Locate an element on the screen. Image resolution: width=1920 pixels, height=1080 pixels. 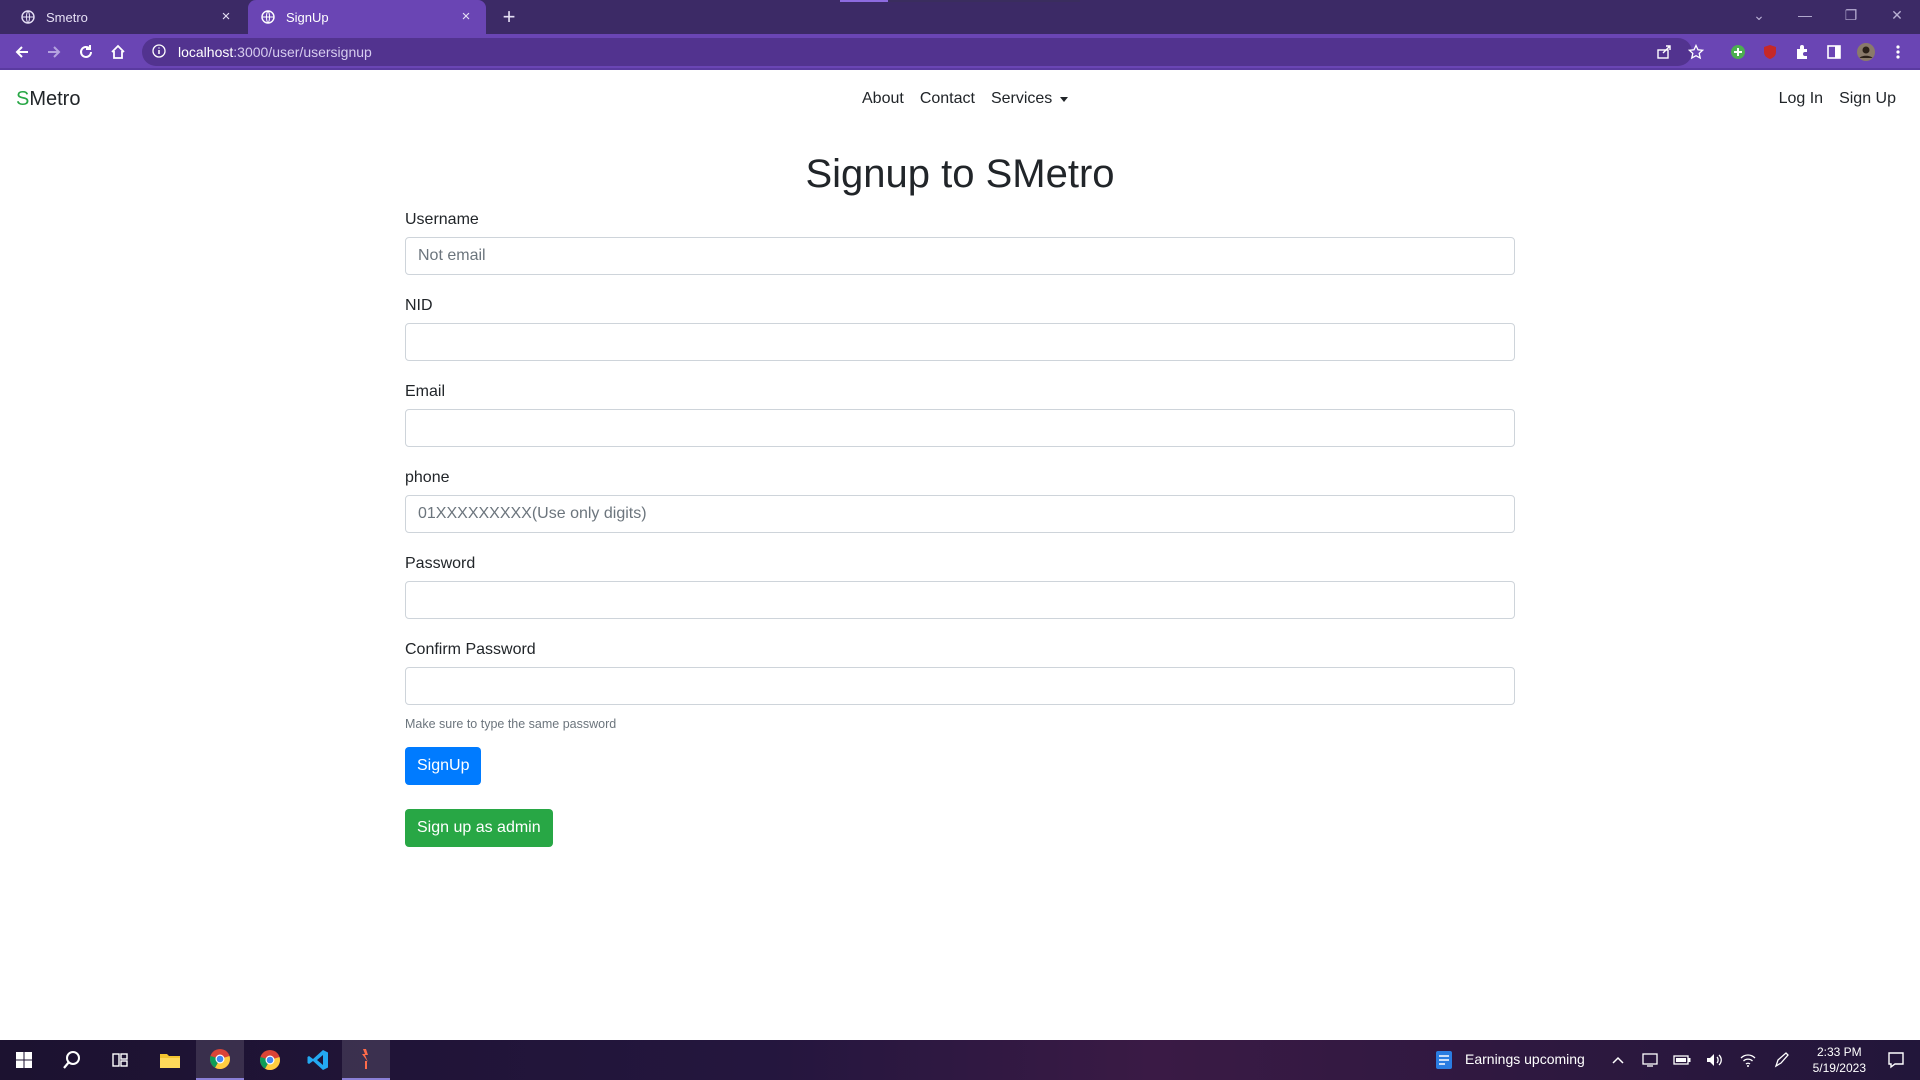
nid-group: NID is located at coordinates (960, 339).